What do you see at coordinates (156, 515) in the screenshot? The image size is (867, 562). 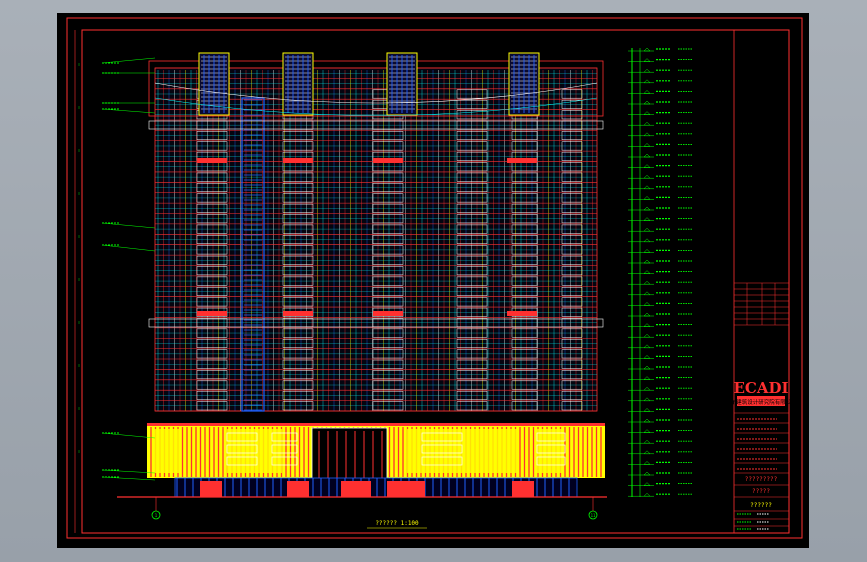 I see `axis-marker-left-label: 1` at bounding box center [156, 515].